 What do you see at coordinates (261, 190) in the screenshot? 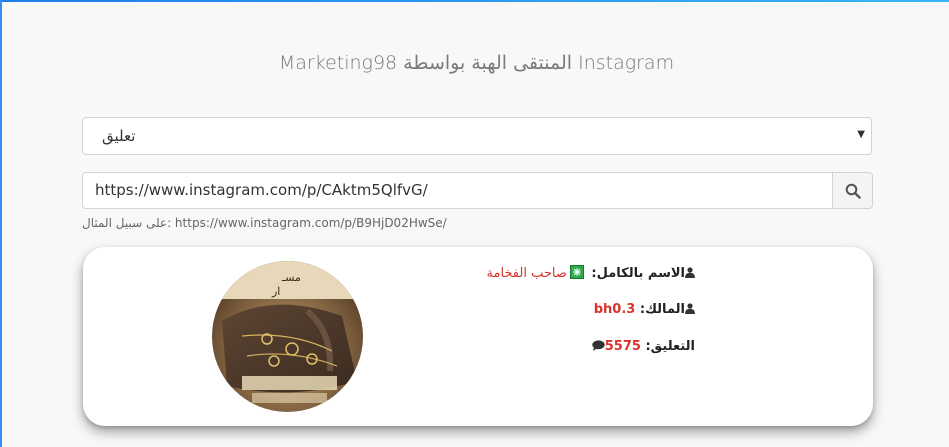
I see `url-input-value: https://www.instagram.com/p/CAktm5QlfvG/` at bounding box center [261, 190].